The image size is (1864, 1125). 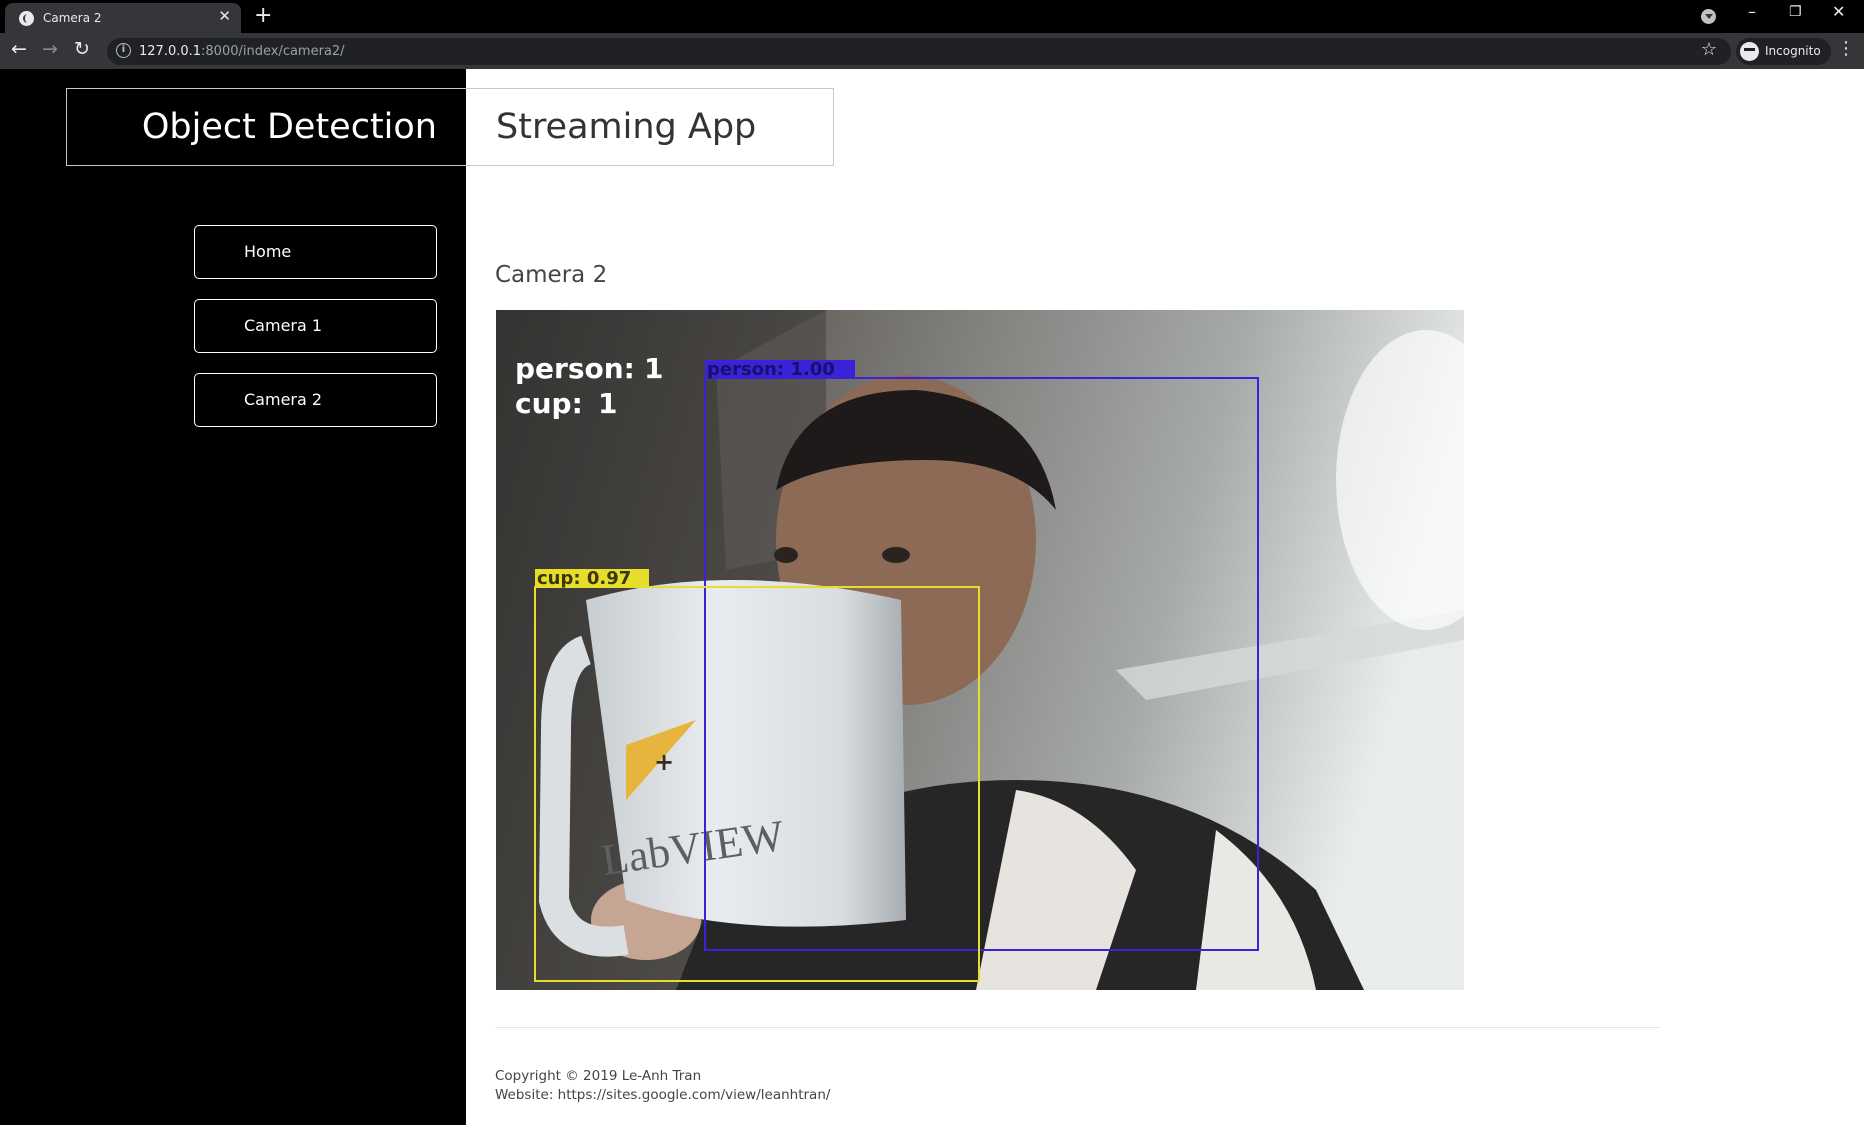 What do you see at coordinates (1077, 1027) in the screenshot?
I see `footer-divider` at bounding box center [1077, 1027].